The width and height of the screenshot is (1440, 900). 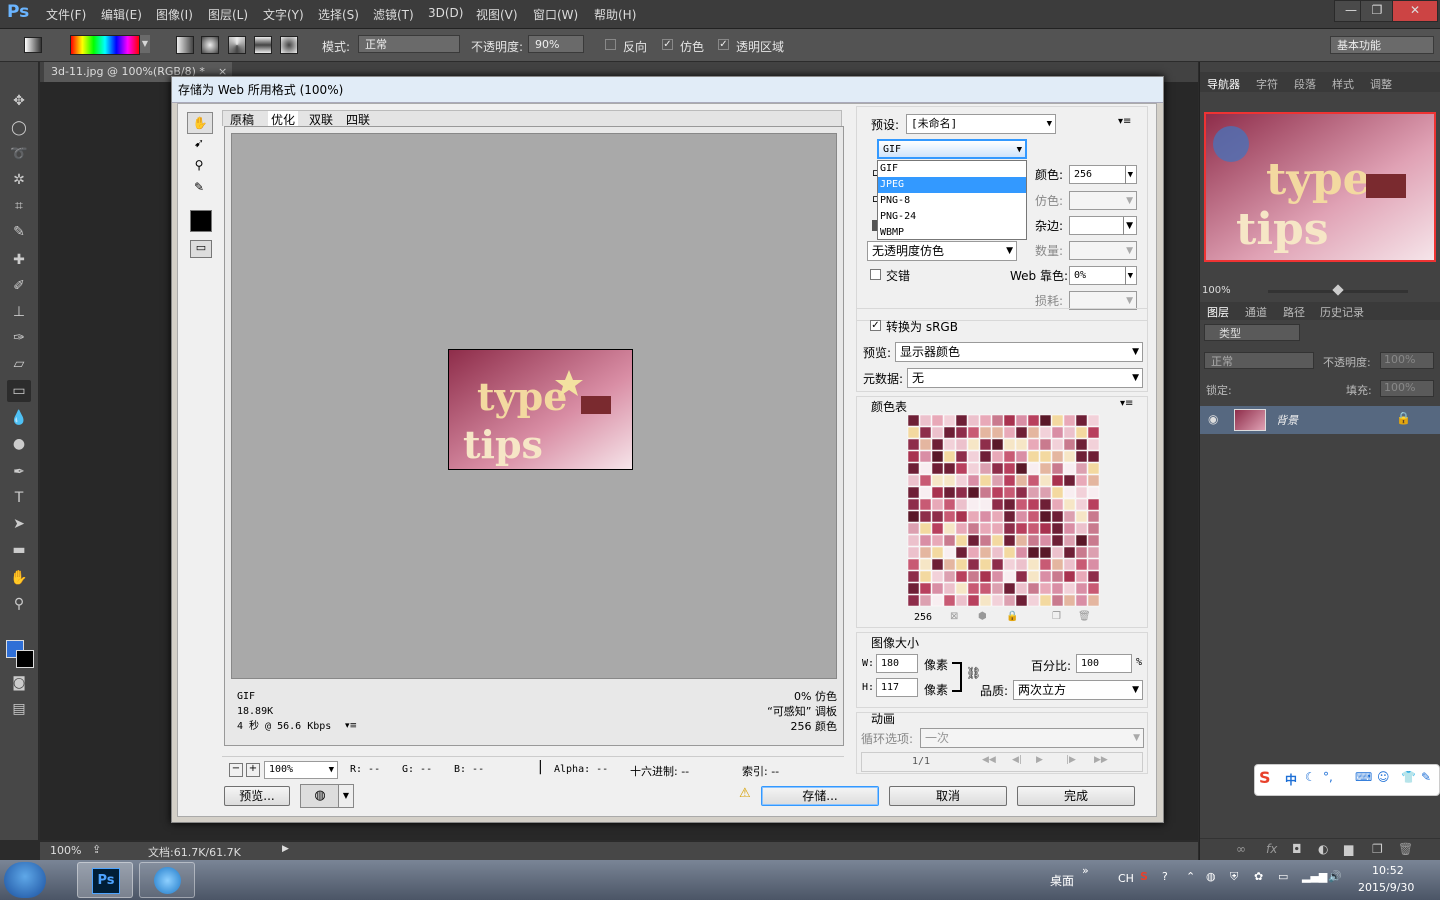 What do you see at coordinates (1190, 876) in the screenshot?
I see `tray-expand-icon: ⌃` at bounding box center [1190, 876].